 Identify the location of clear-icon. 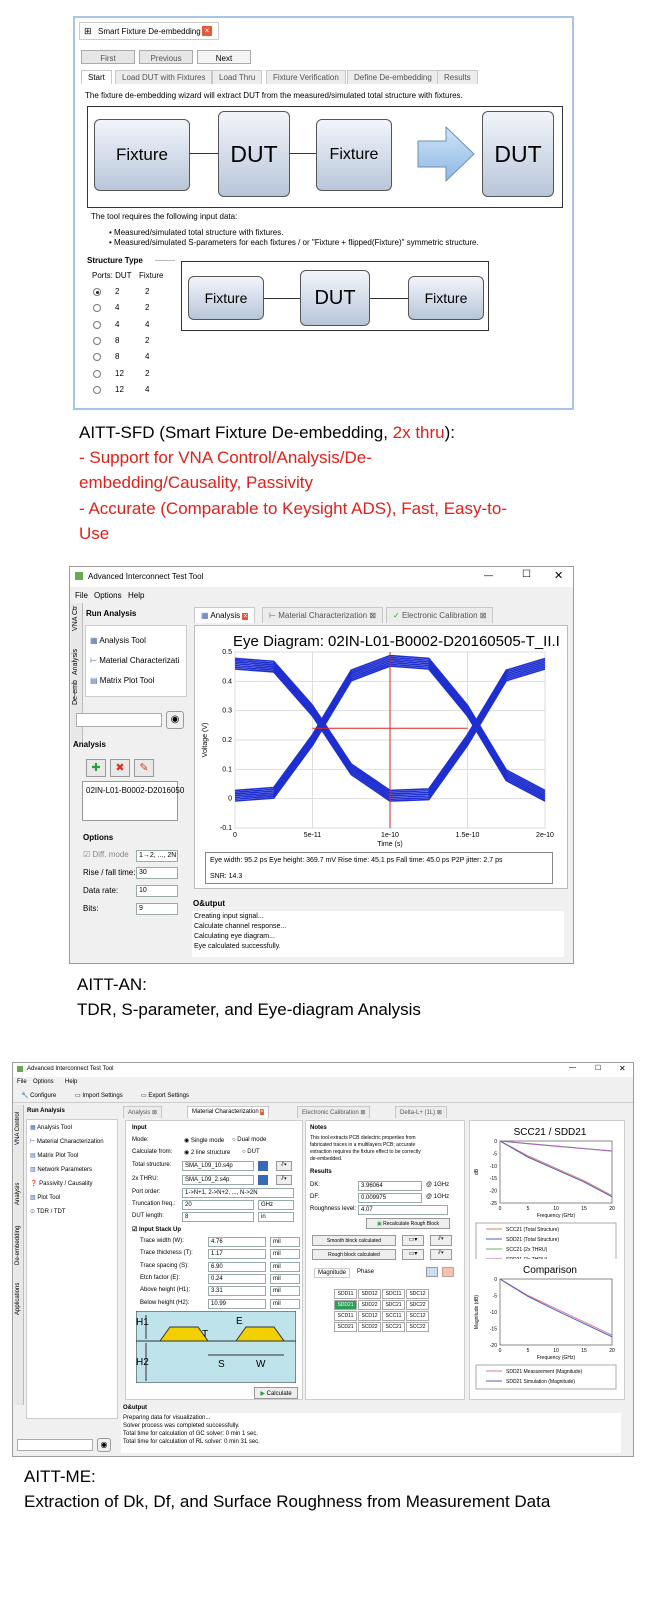
(448, 1272).